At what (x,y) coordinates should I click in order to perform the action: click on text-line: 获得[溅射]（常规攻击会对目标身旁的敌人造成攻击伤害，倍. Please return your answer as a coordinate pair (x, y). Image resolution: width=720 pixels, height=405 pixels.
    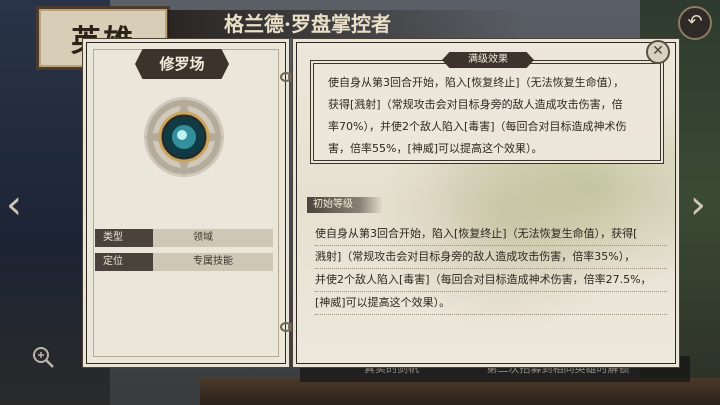
    Looking at the image, I should click on (475, 104).